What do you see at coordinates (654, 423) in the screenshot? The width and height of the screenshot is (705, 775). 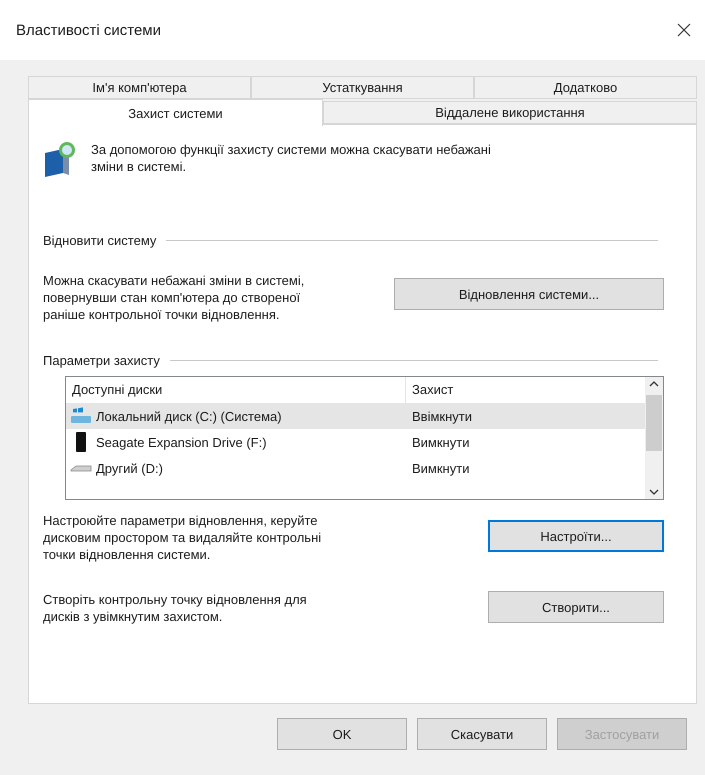 I see `scroll-thumb` at bounding box center [654, 423].